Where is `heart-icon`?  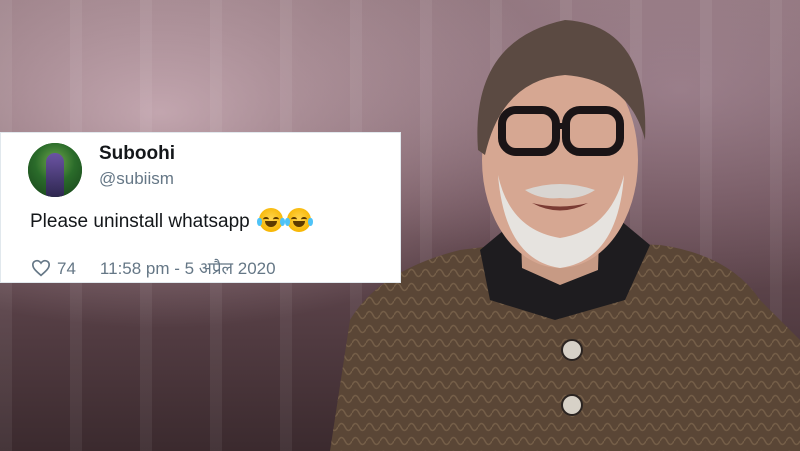 heart-icon is located at coordinates (41, 270).